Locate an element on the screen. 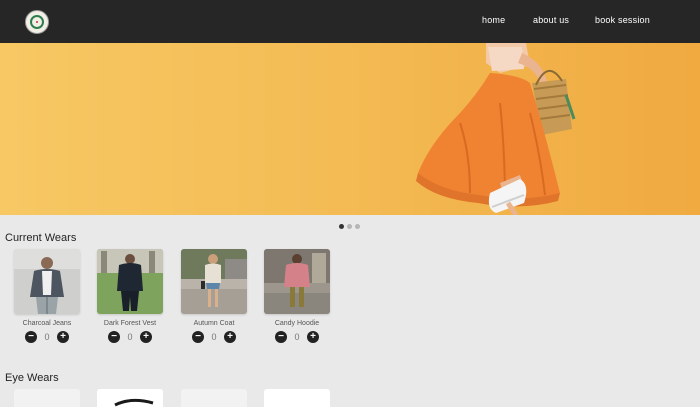 The height and width of the screenshot is (407, 700). top-navbar: home about us book session is located at coordinates (350, 21).